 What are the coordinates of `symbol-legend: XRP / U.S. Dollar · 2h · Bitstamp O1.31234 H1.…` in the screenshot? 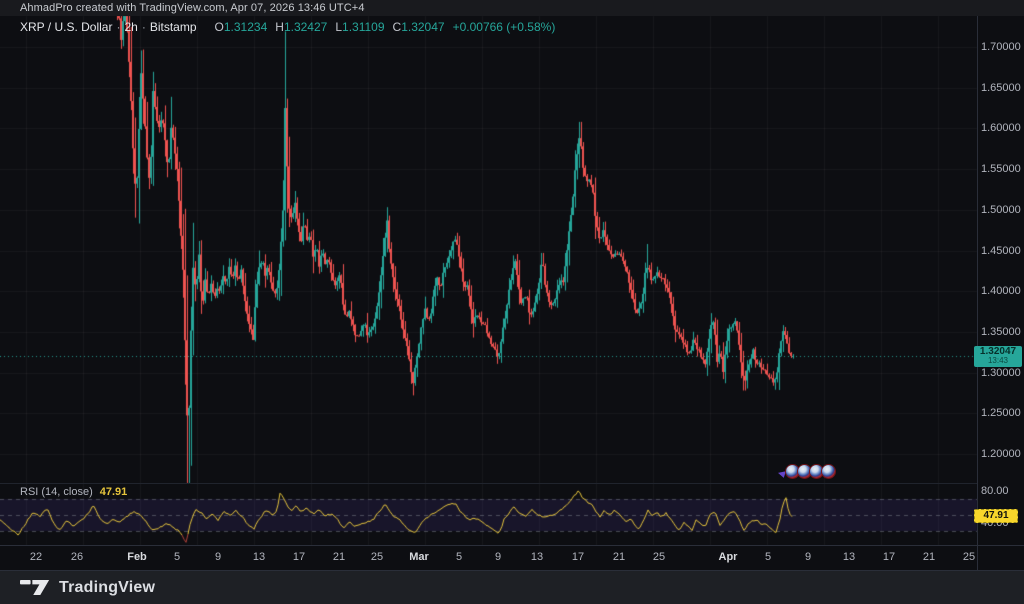 It's located at (287, 27).